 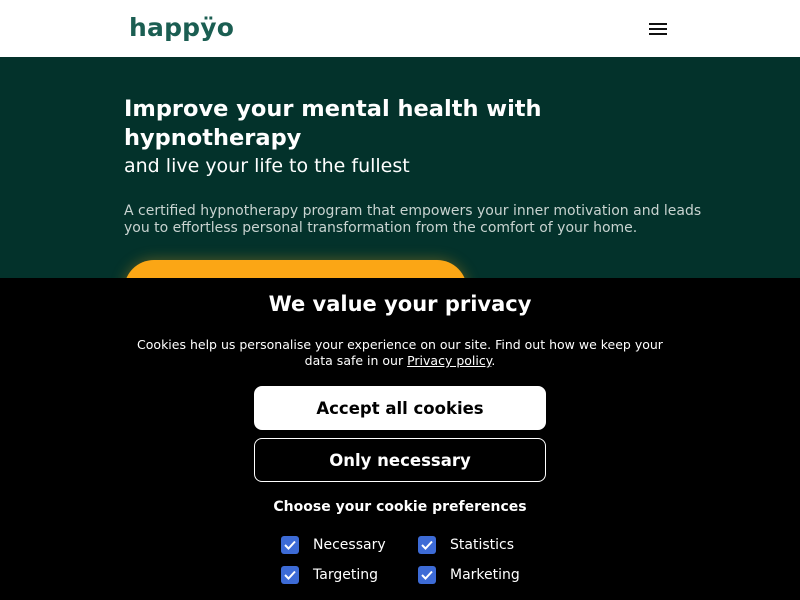 What do you see at coordinates (493, 360) in the screenshot?
I see `cookie-text-end: .` at bounding box center [493, 360].